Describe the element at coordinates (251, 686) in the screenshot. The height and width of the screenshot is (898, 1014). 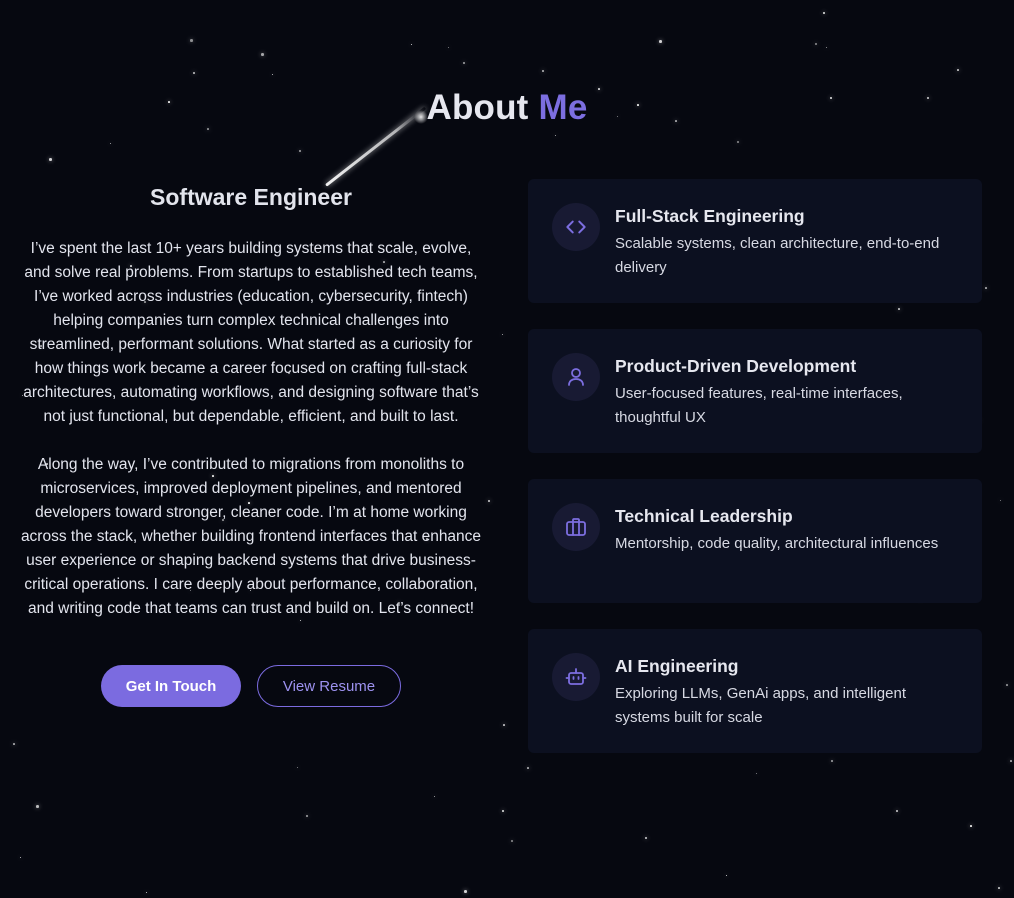
I see `cta-buttons: Get In Touch View Resume` at that location.